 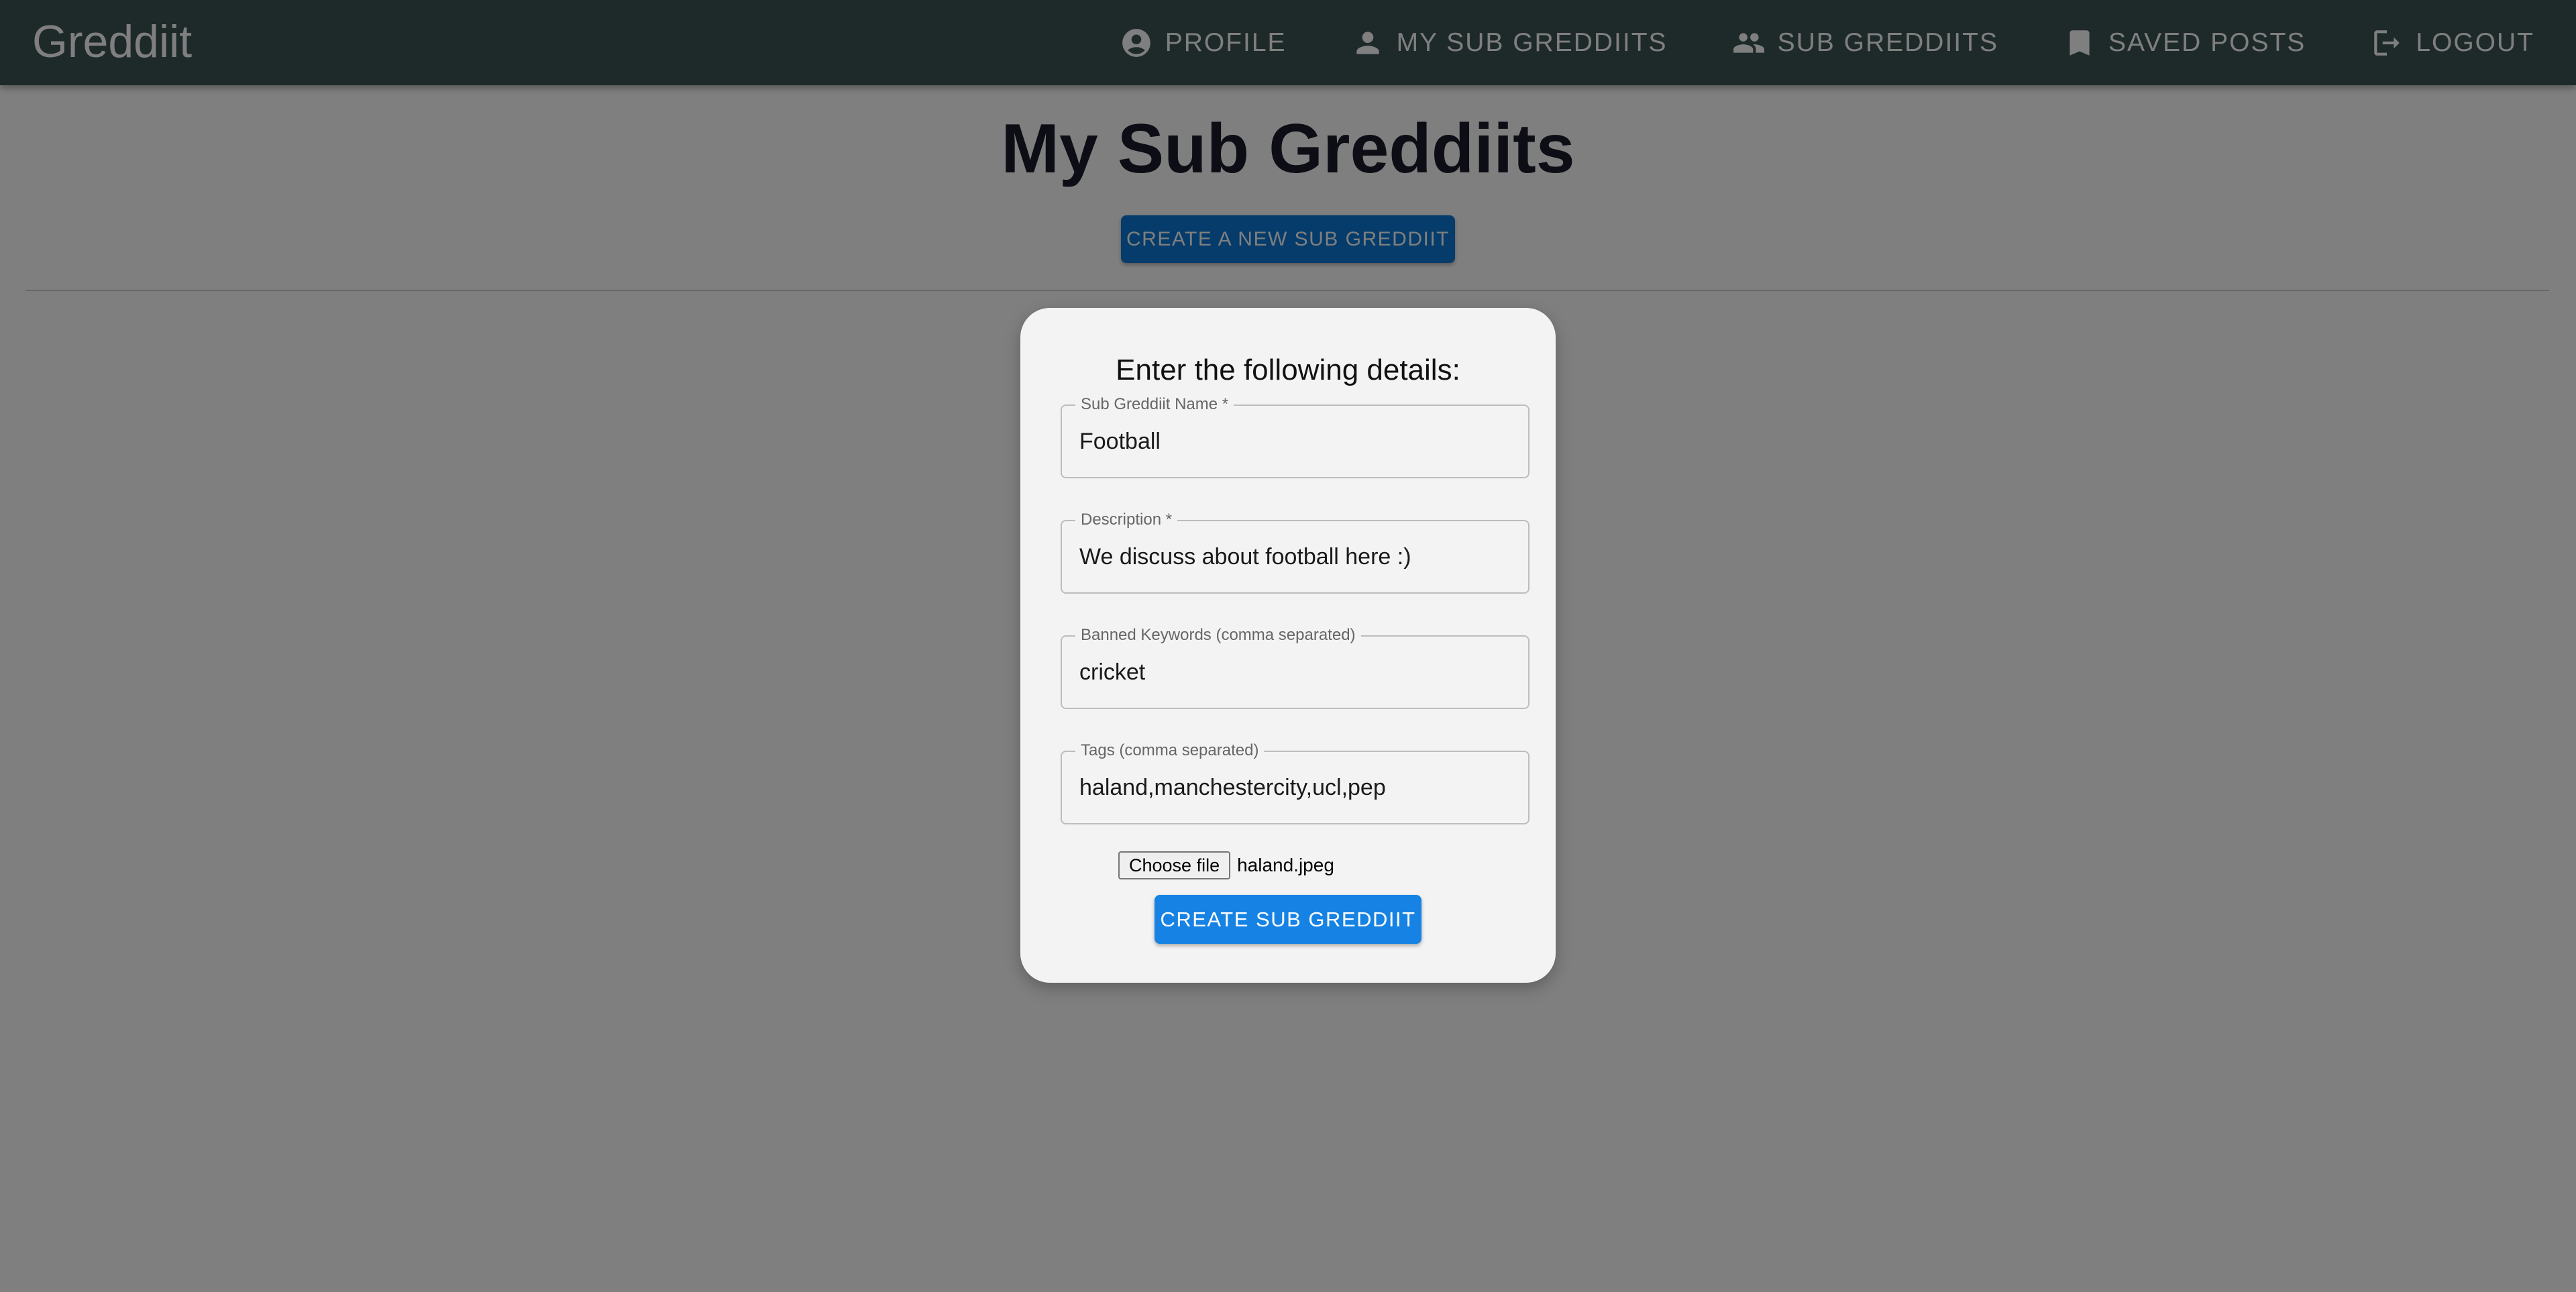 I want to click on dialog-heading: Enter the following details:, so click(x=1288, y=370).